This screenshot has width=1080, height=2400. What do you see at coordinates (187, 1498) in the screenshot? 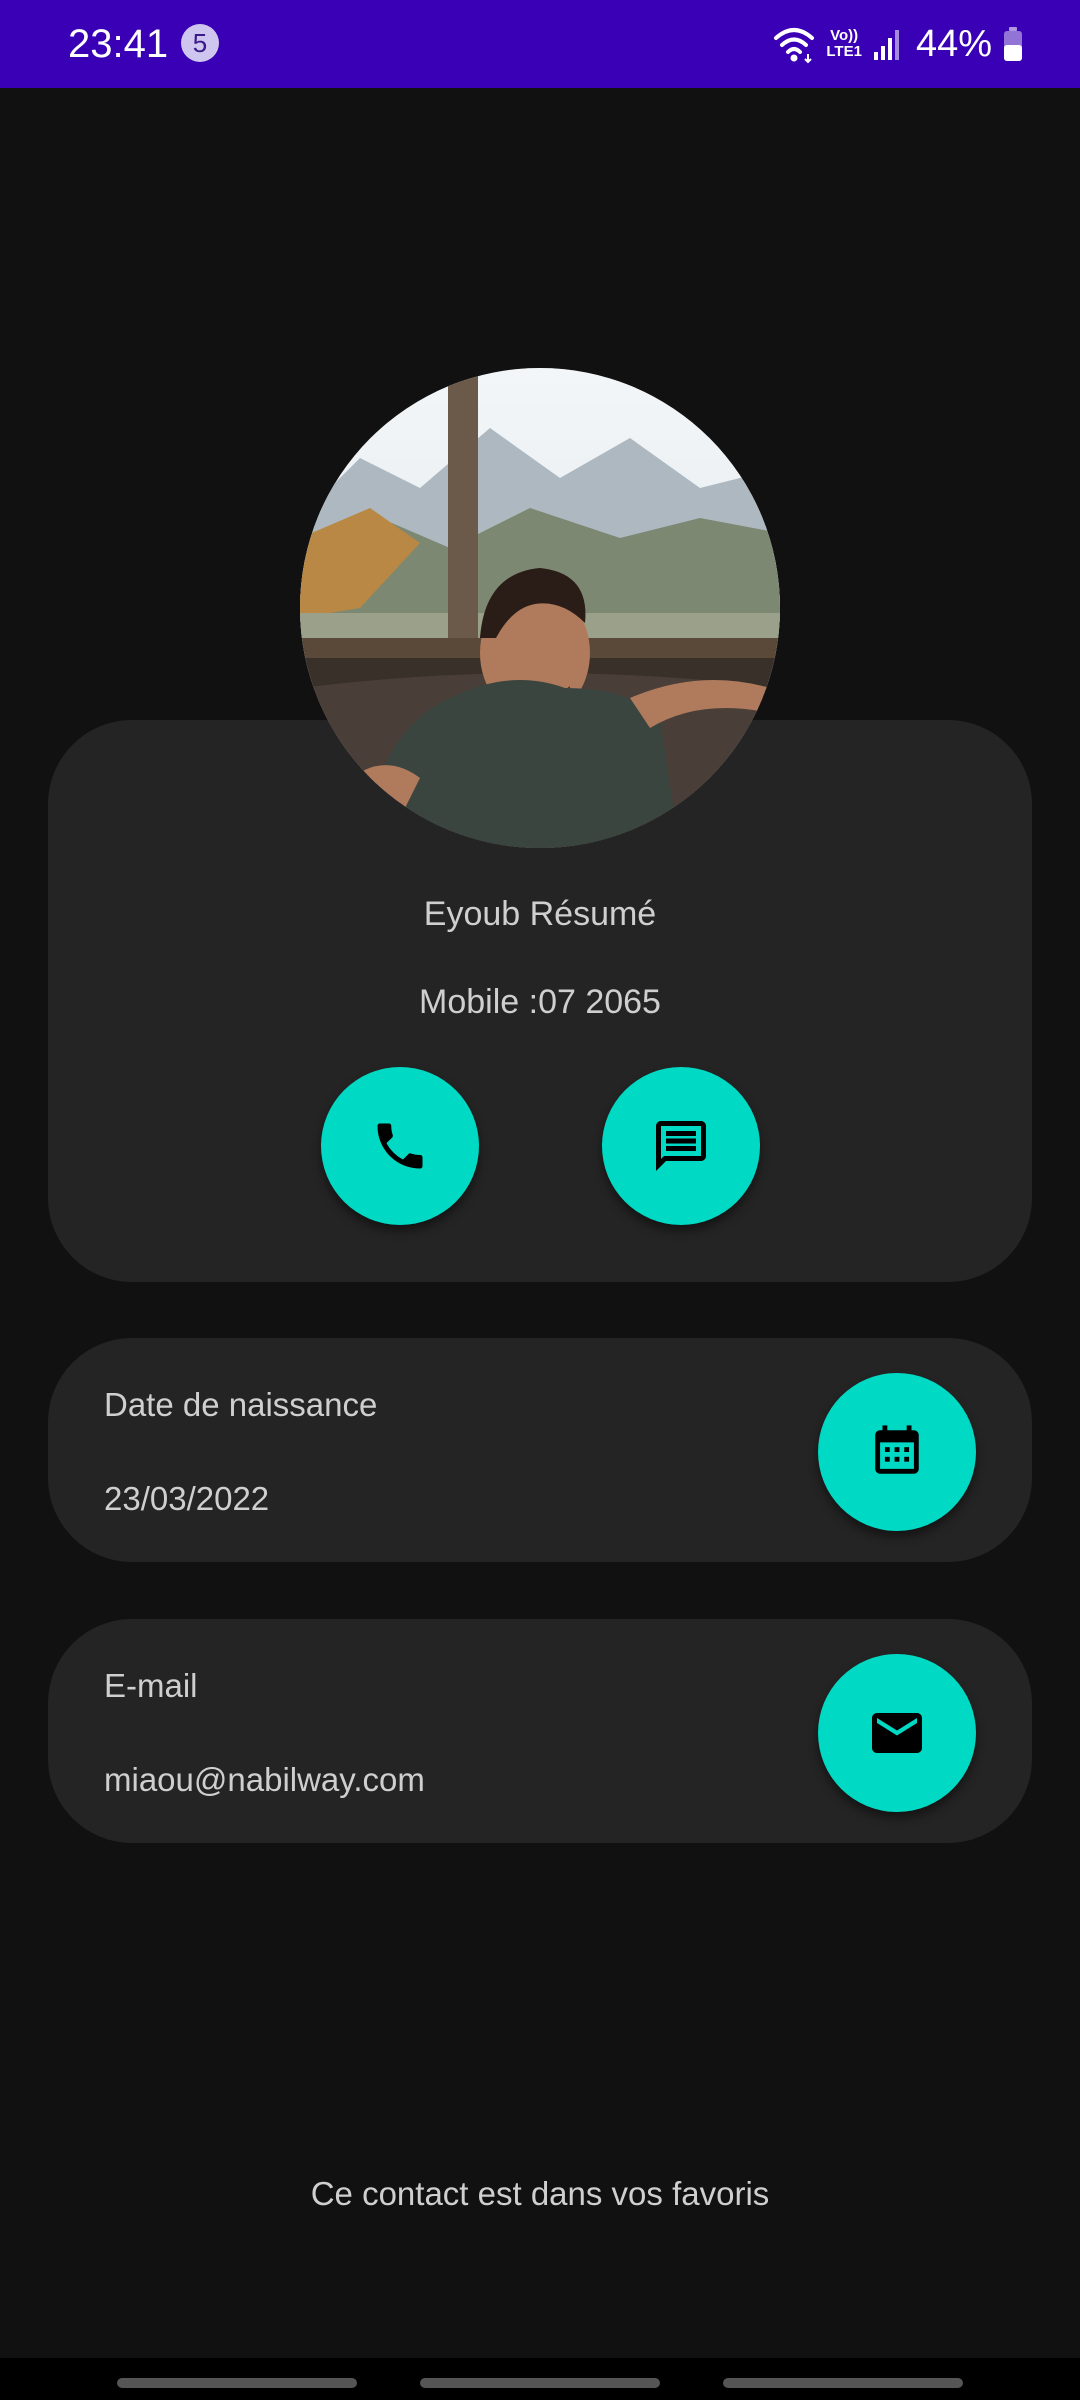
I see `birth-date-value: 23/03/2022` at bounding box center [187, 1498].